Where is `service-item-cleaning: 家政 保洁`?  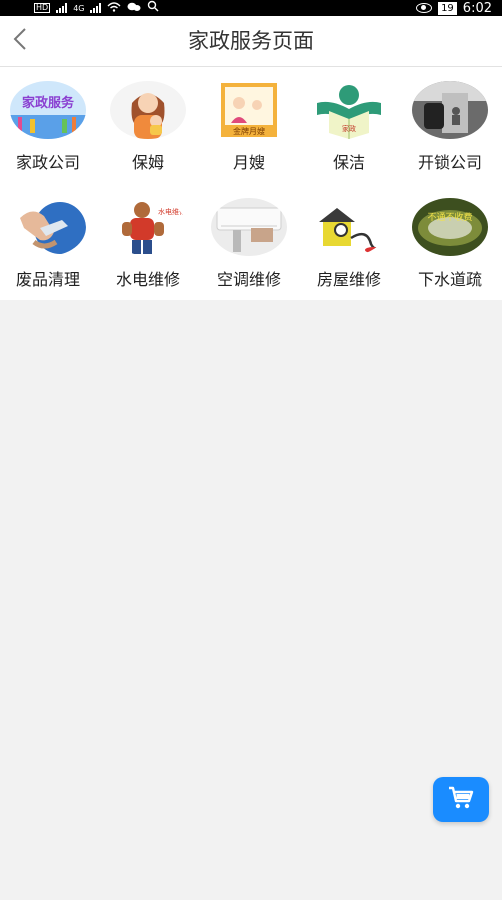
service-item-cleaning: 家政 保洁 is located at coordinates (349, 120).